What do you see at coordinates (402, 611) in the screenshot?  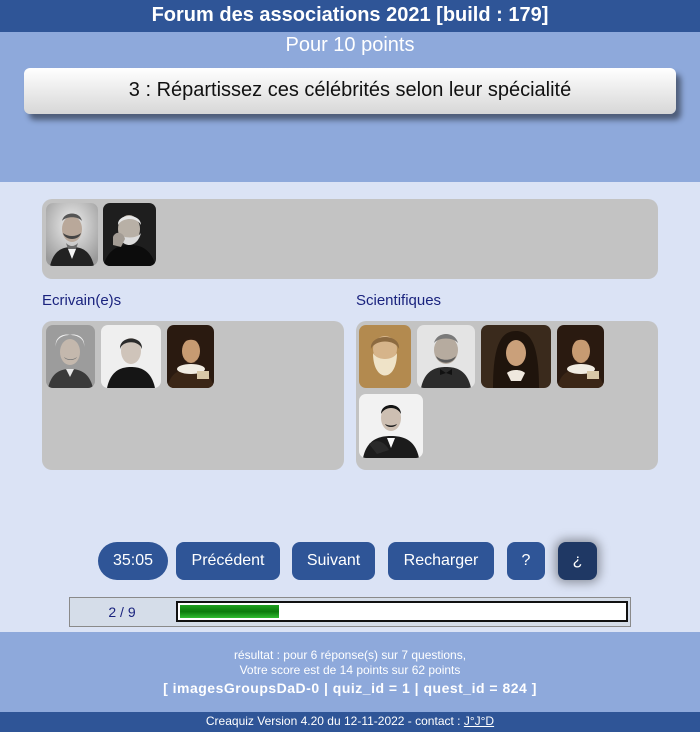 I see `progress-bar` at bounding box center [402, 611].